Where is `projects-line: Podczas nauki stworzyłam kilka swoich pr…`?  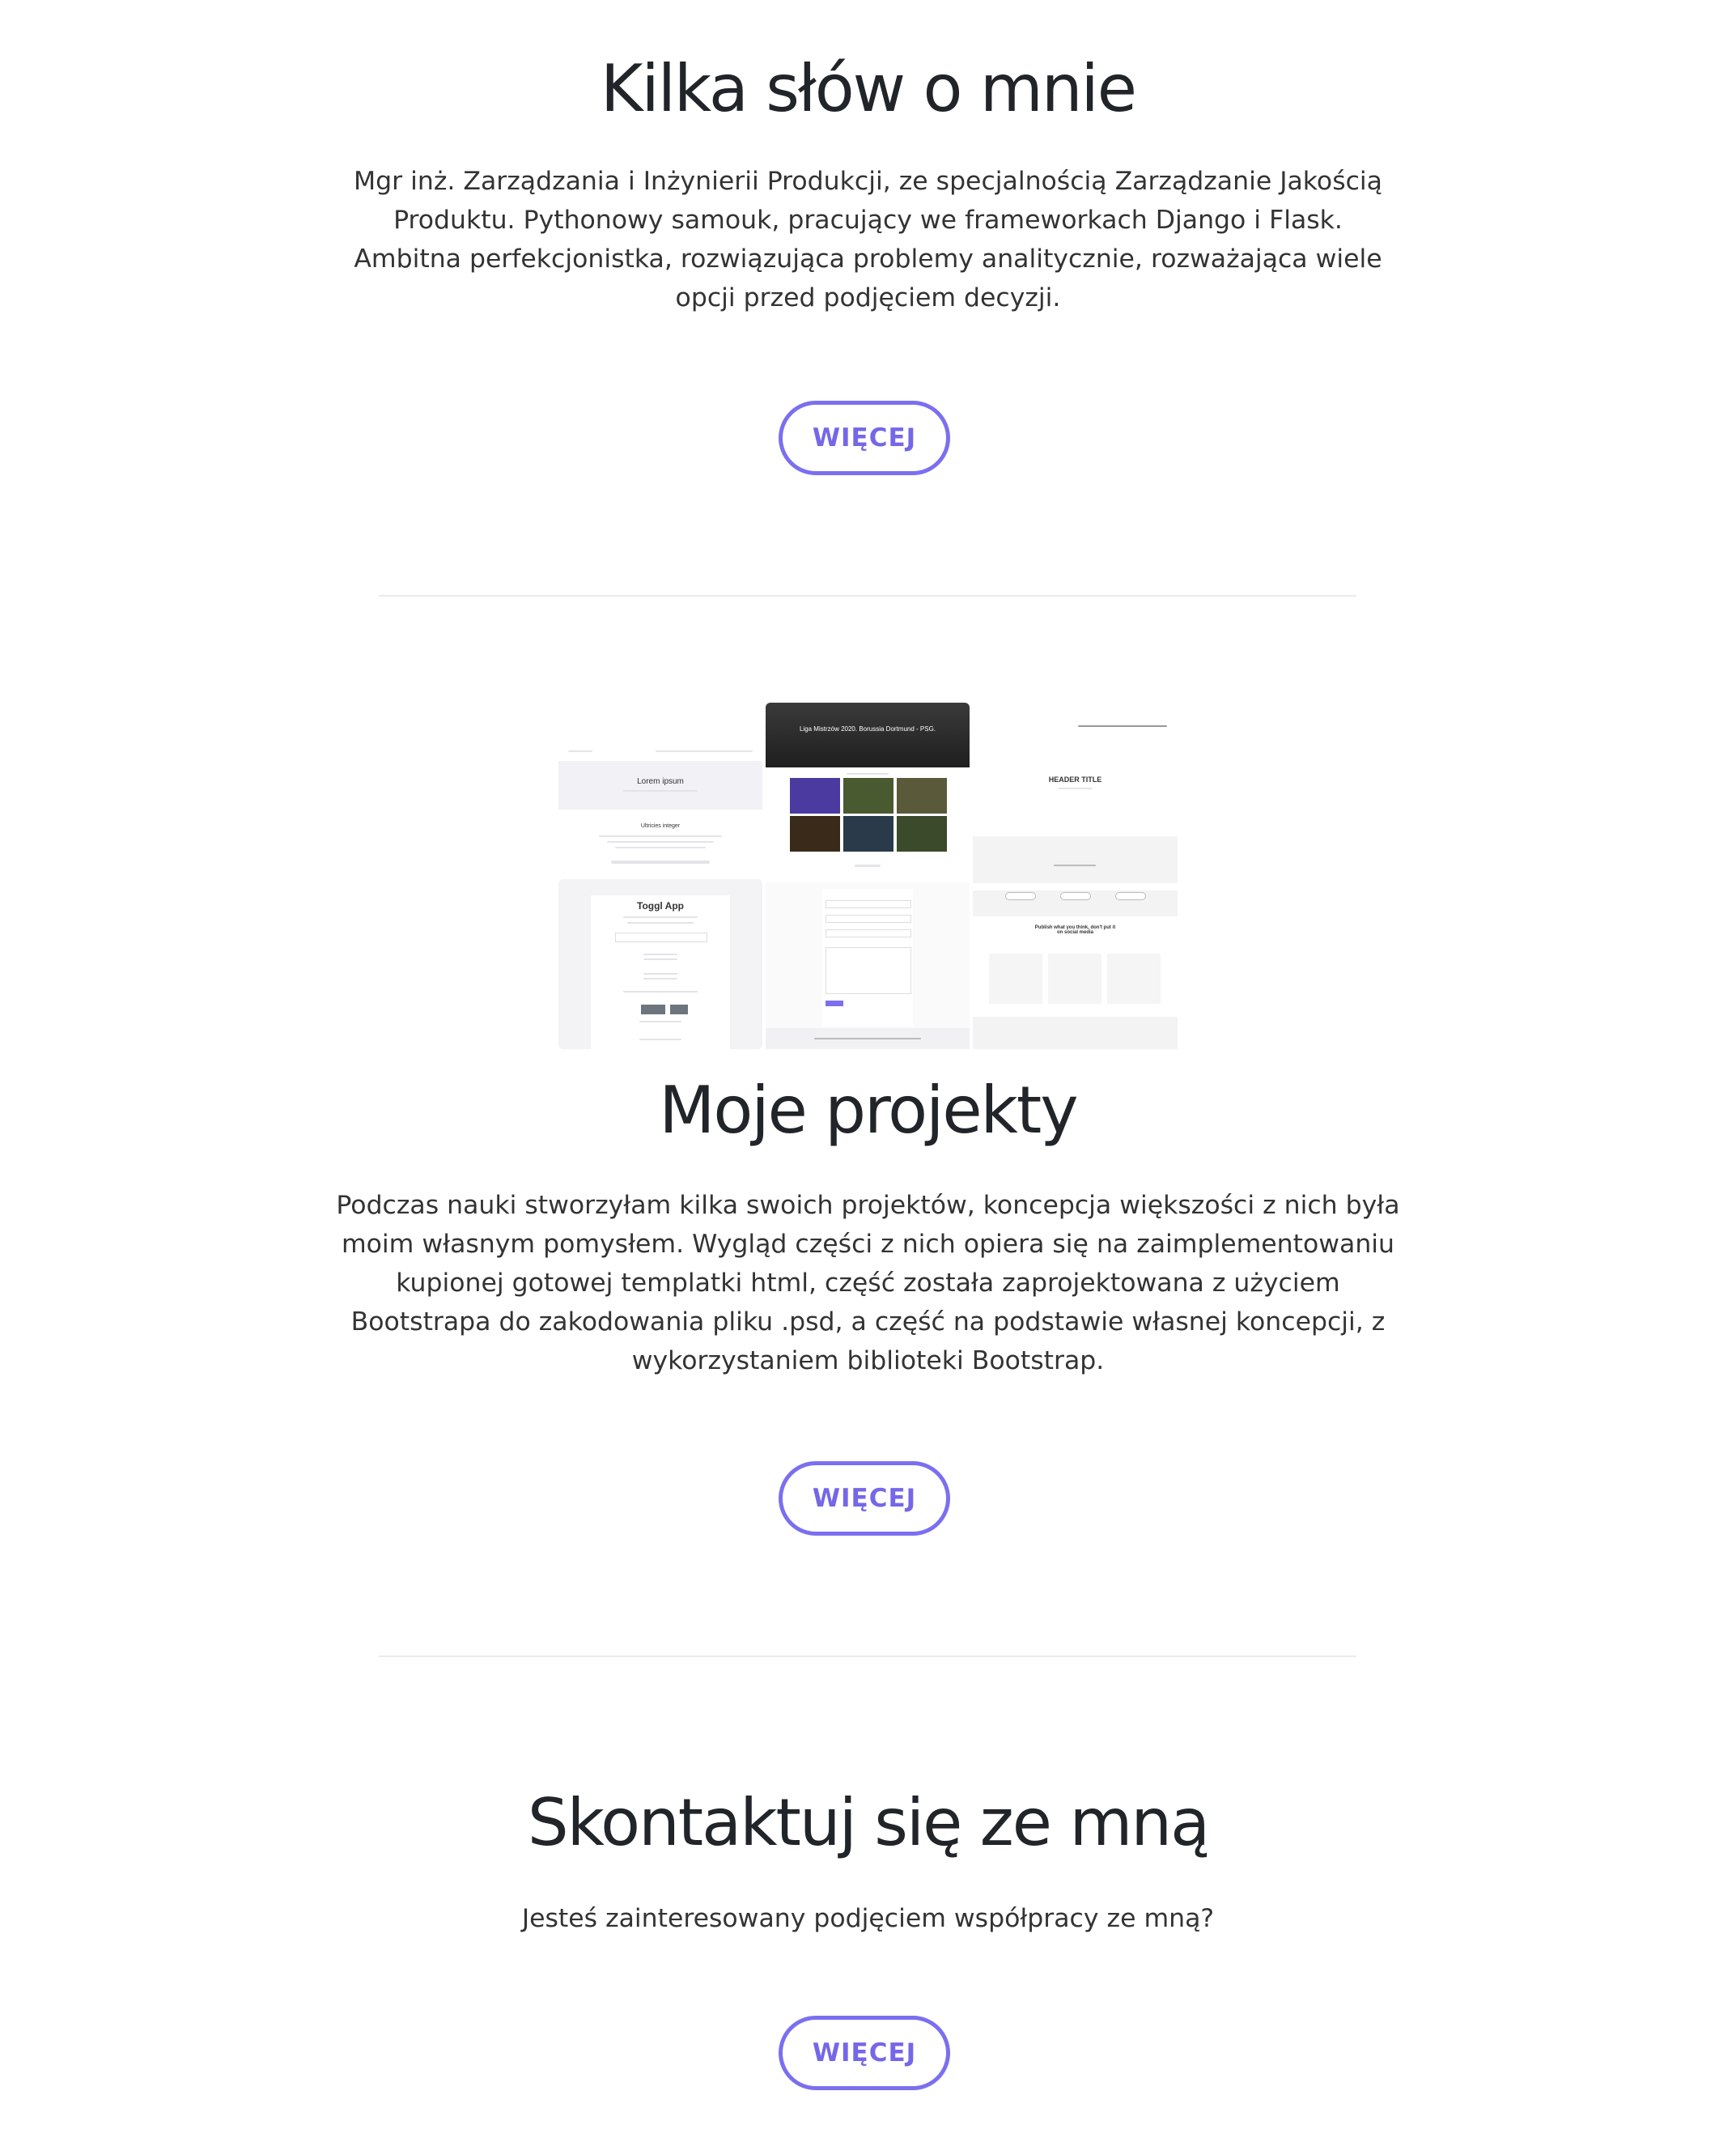
projects-line: Podczas nauki stworzyłam kilka swoich pr… is located at coordinates (868, 1205).